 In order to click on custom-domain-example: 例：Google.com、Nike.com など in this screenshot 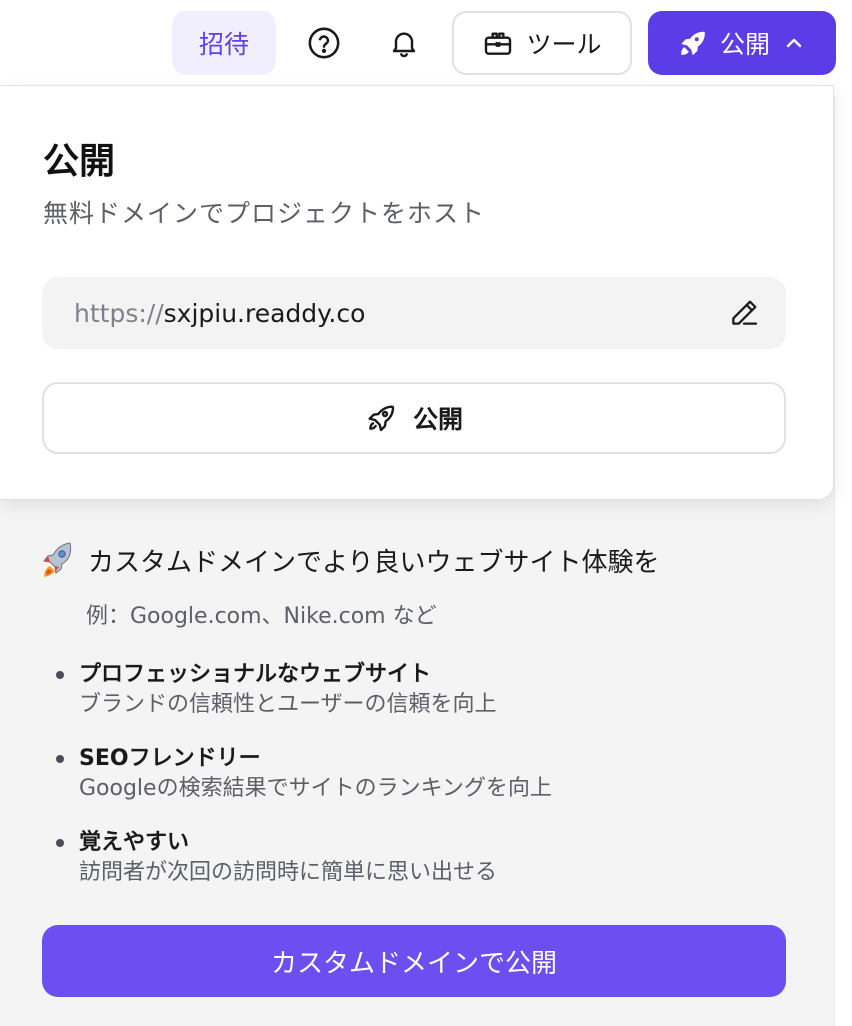, I will do `click(261, 616)`.